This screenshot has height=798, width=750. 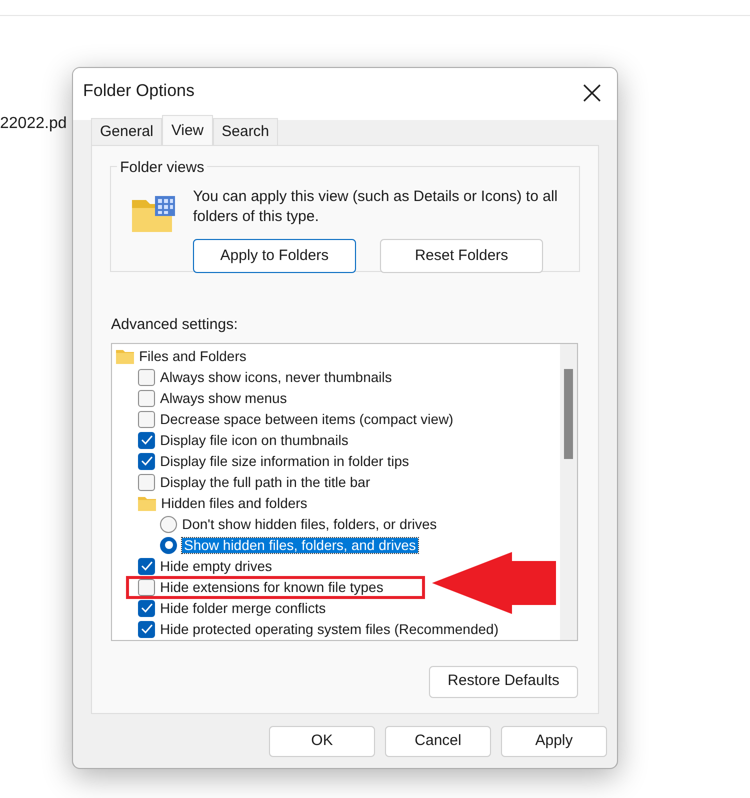 I want to click on option-label: Hide folder merge conflicts, so click(x=243, y=608).